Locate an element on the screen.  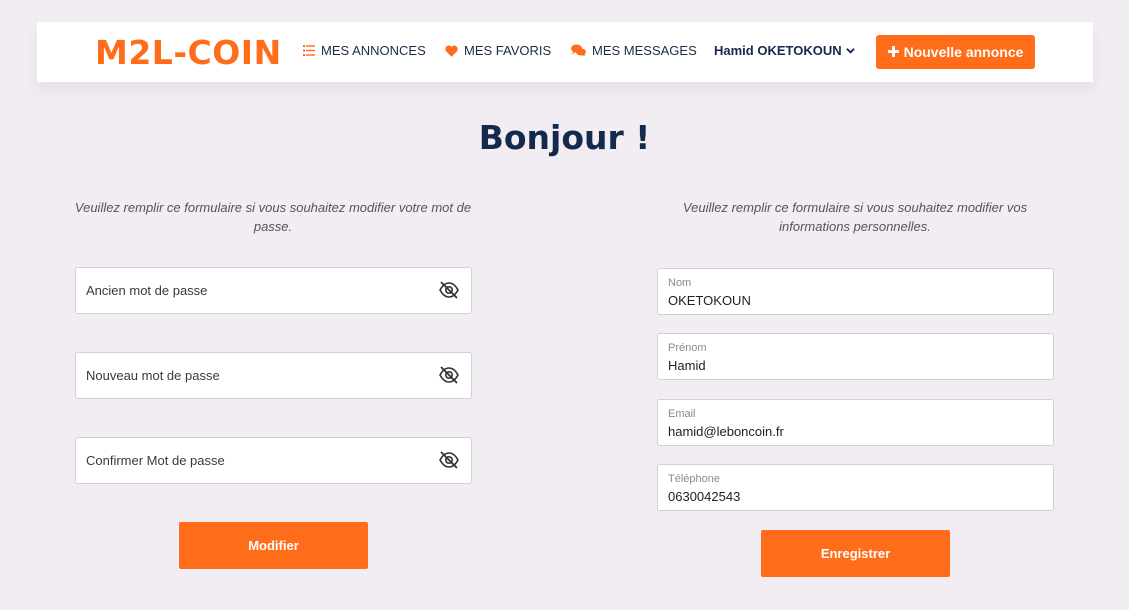
confirm-password-input is located at coordinates (256, 460).